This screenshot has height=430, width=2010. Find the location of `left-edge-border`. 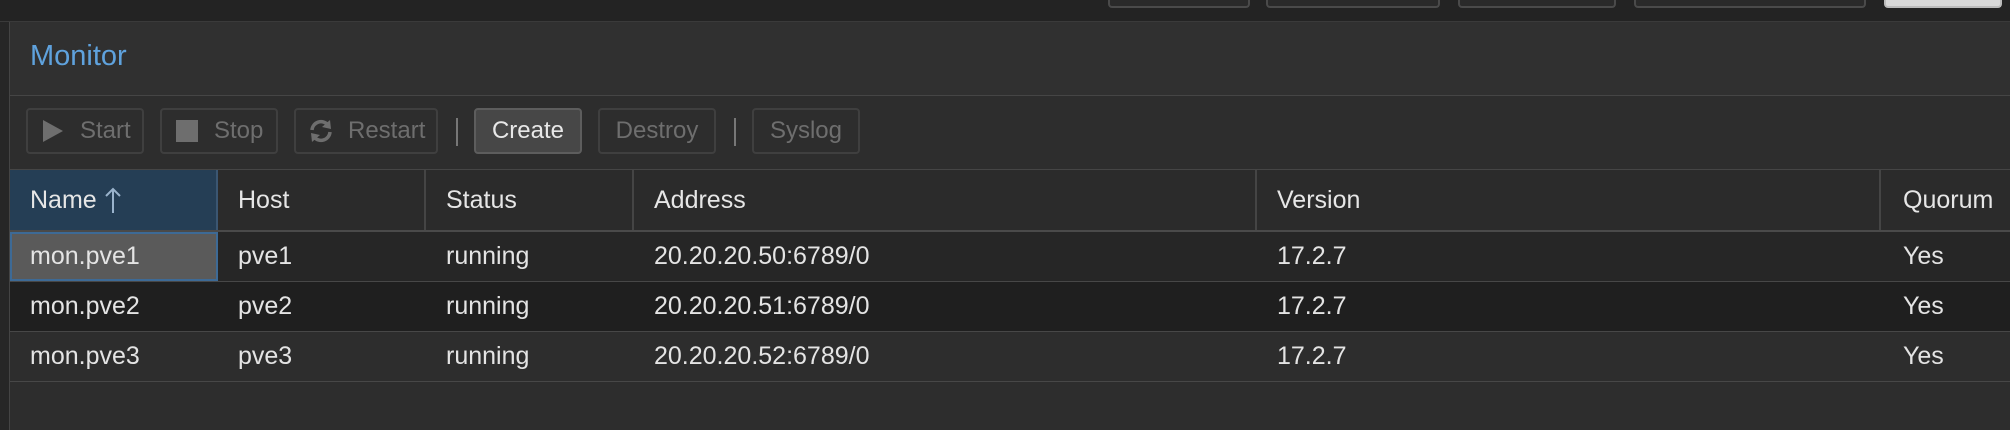

left-edge-border is located at coordinates (5, 226).